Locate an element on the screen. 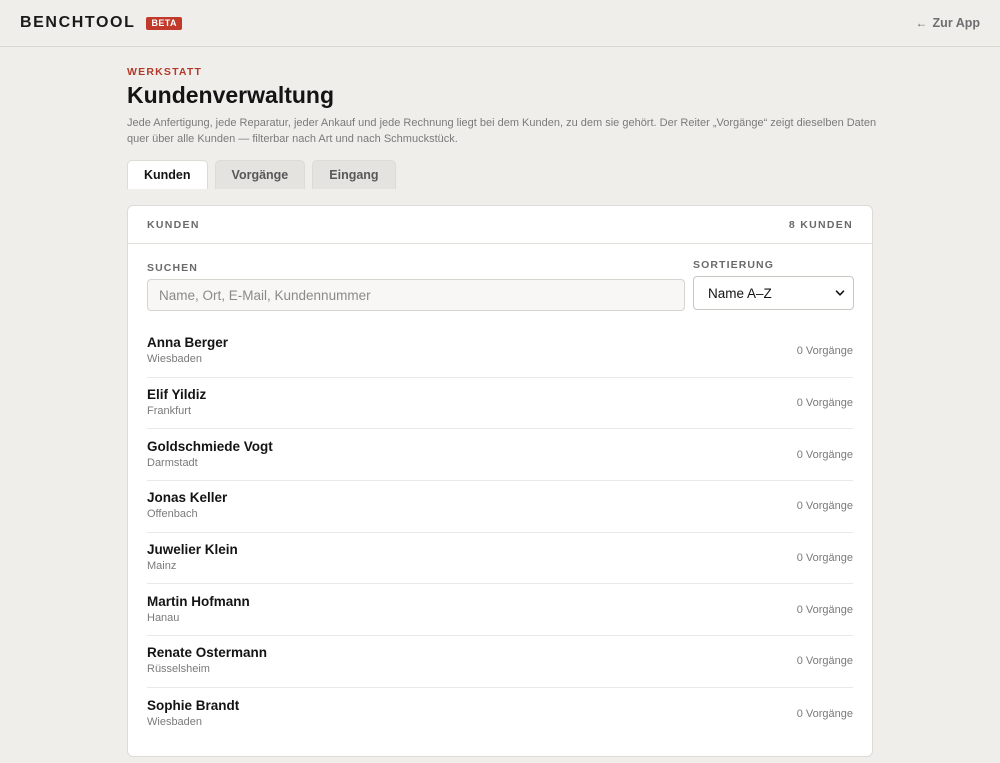 This screenshot has width=1000, height=763. customer-name: Sophie Brandt is located at coordinates (193, 705).